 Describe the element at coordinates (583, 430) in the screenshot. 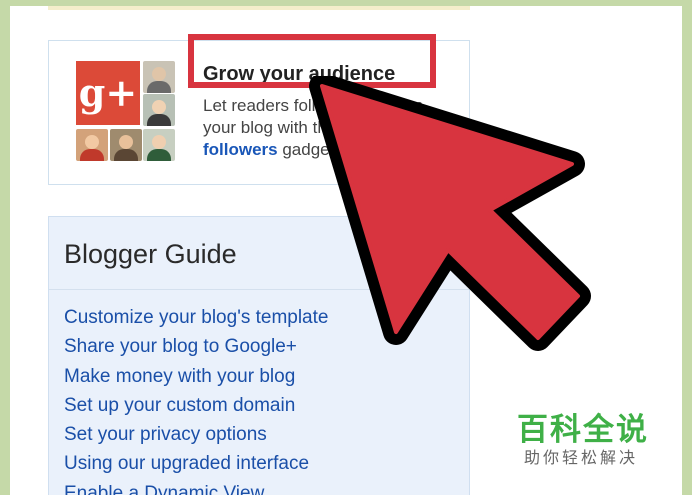

I see `watermark-title: 百科全说` at that location.